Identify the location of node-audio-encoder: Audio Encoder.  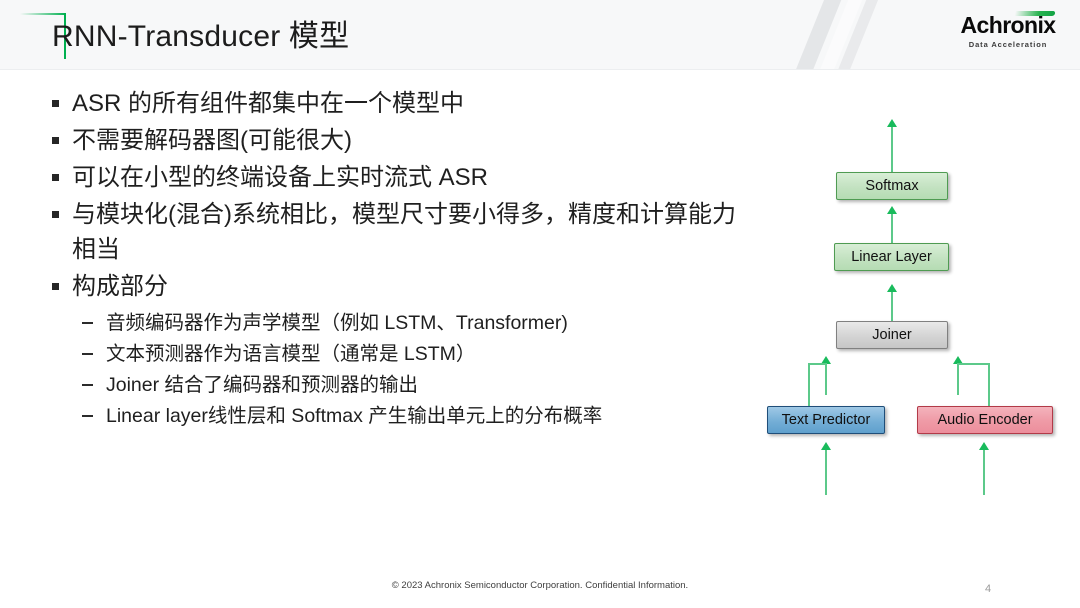
(985, 420).